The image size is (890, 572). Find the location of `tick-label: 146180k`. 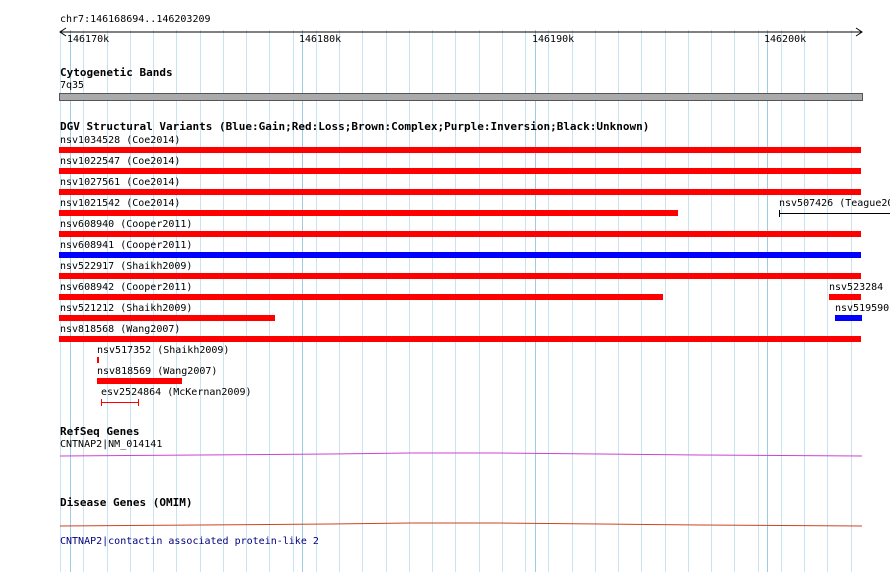

tick-label: 146180k is located at coordinates (320, 39).